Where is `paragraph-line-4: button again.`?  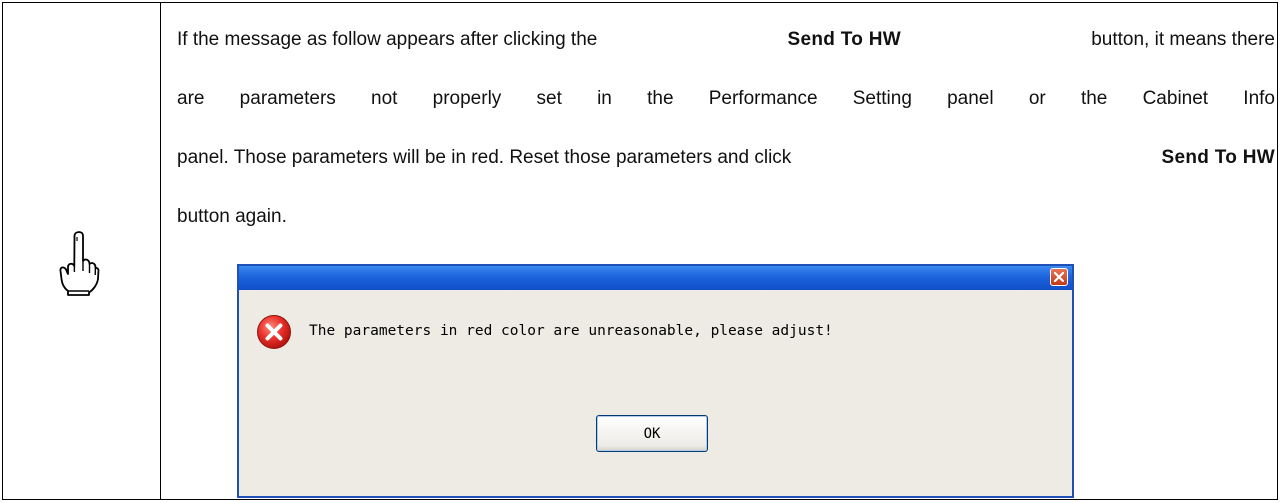 paragraph-line-4: button again. is located at coordinates (726, 231).